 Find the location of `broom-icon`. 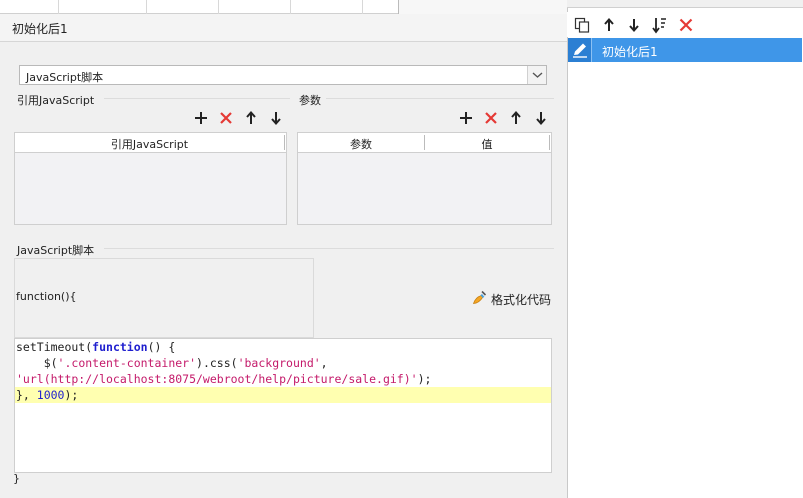

broom-icon is located at coordinates (479, 298).